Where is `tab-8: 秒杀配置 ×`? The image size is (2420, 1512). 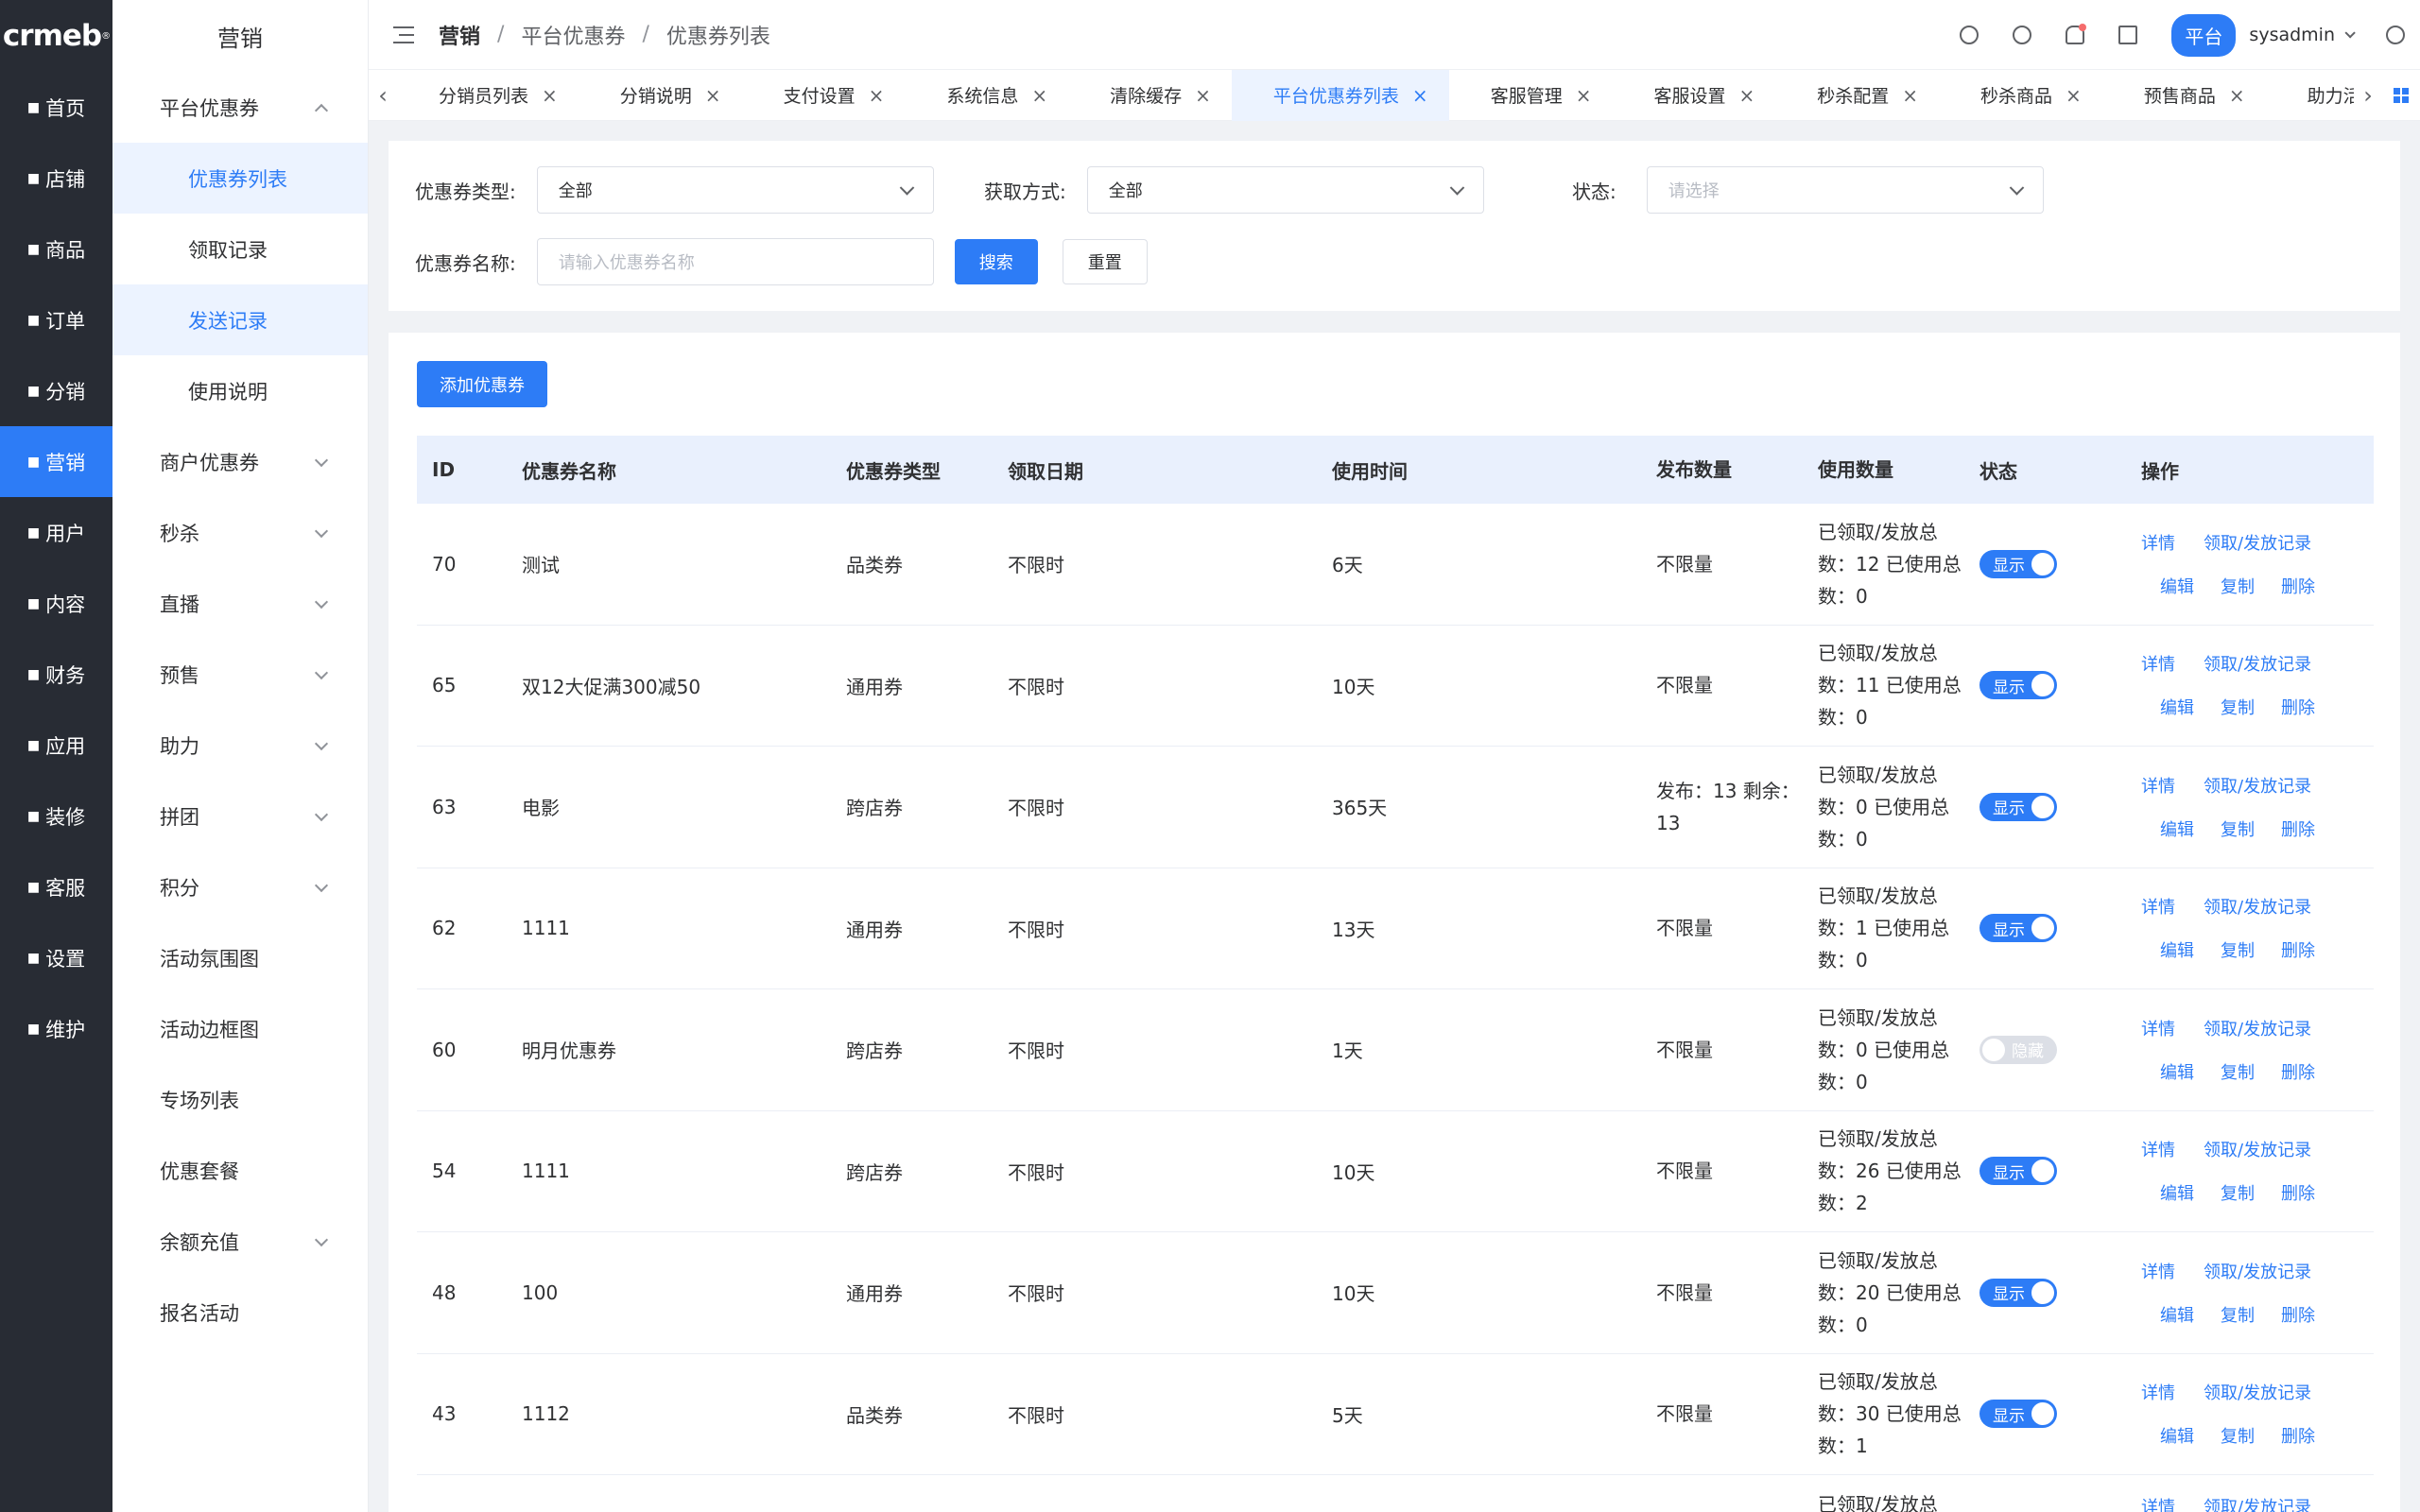 tab-8: 秒杀配置 × is located at coordinates (1857, 95).